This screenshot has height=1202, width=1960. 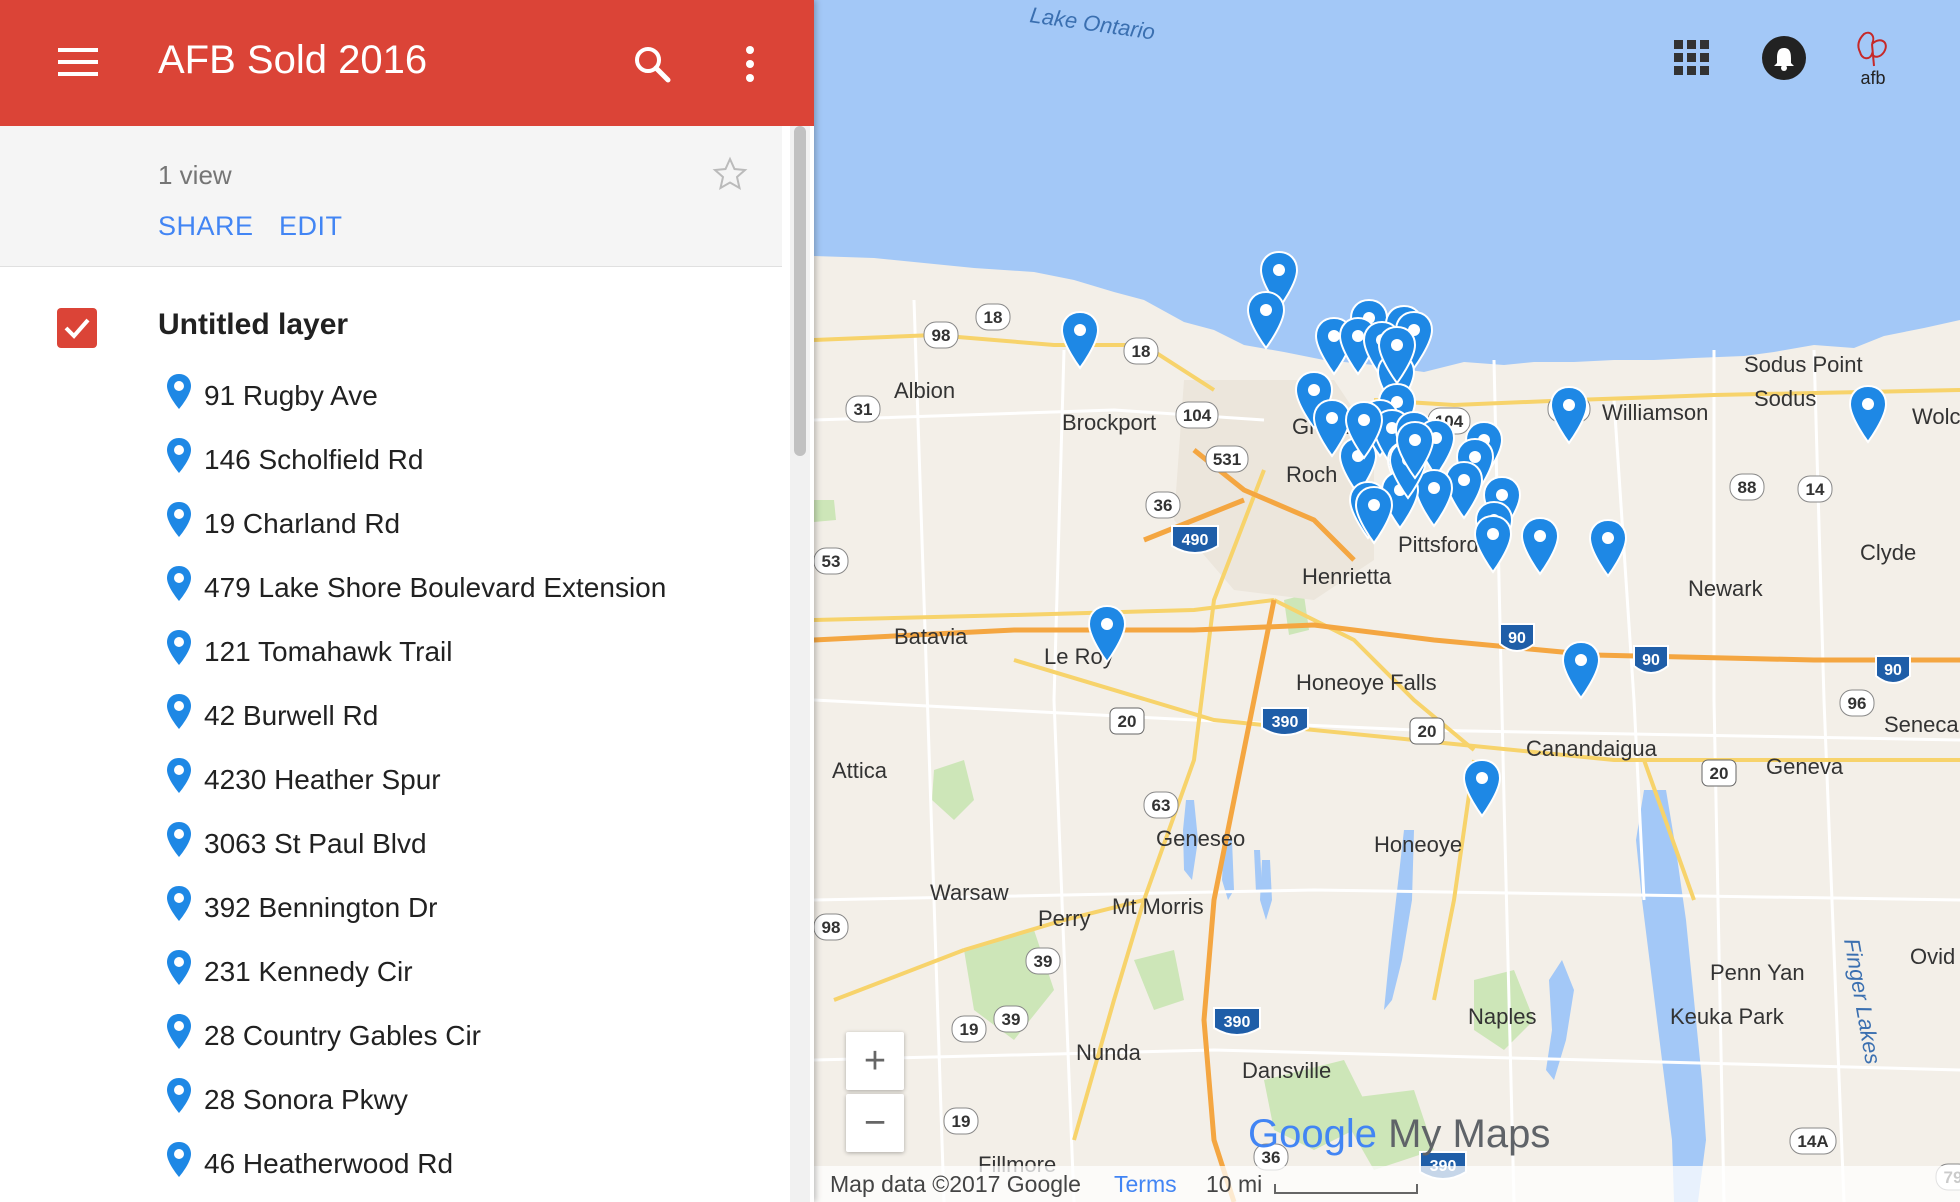 I want to click on town-label: Geneva, so click(x=1805, y=766).